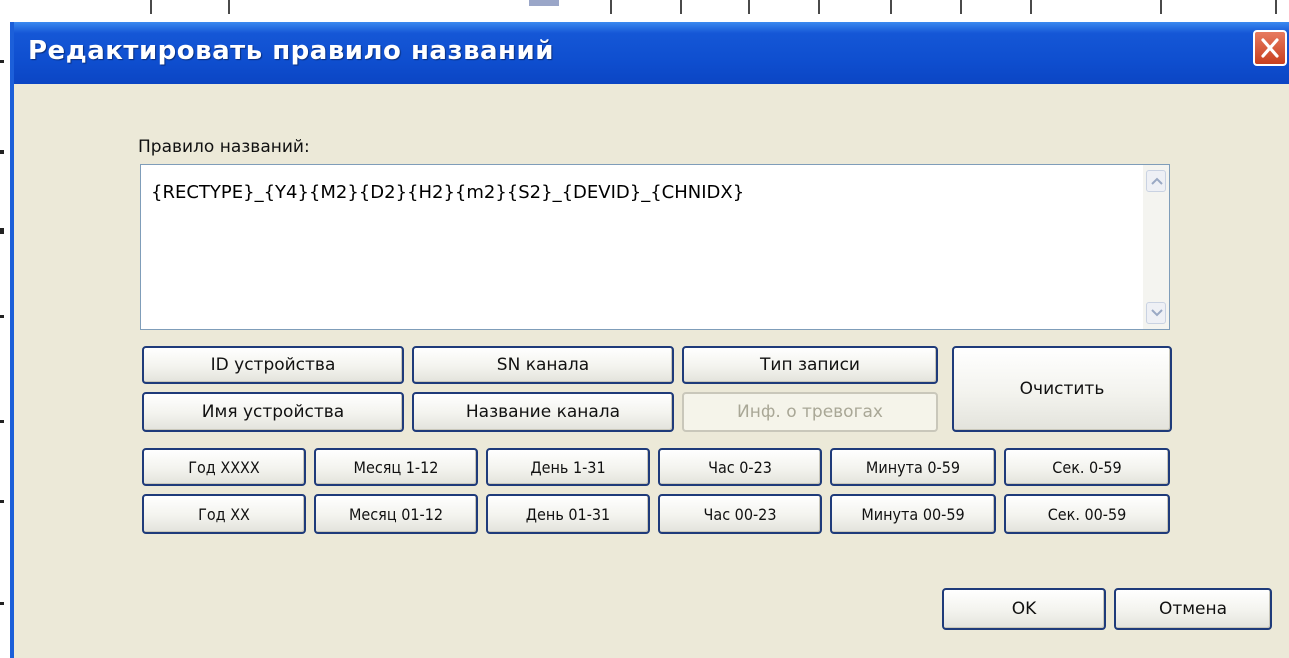 Image resolution: width=1289 pixels, height=658 pixels. Describe the element at coordinates (568, 467) in the screenshot. I see `day-1-31-button: День 1-31` at that location.